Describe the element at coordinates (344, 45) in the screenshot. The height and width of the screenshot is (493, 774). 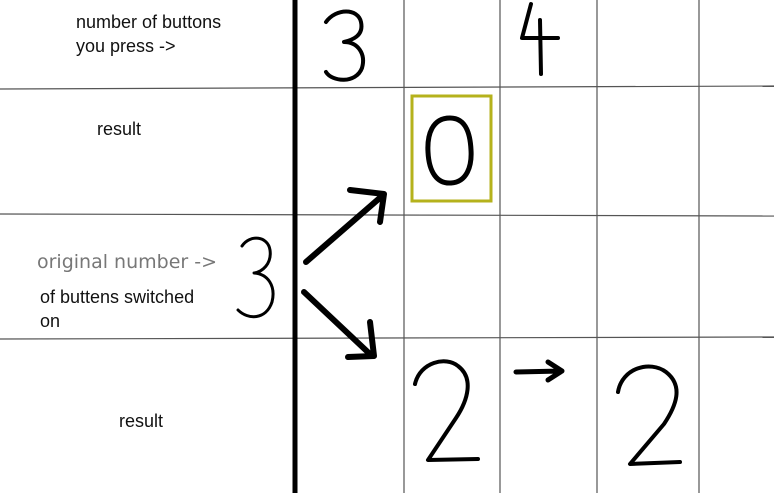
I see `digit-pressed-a` at that location.